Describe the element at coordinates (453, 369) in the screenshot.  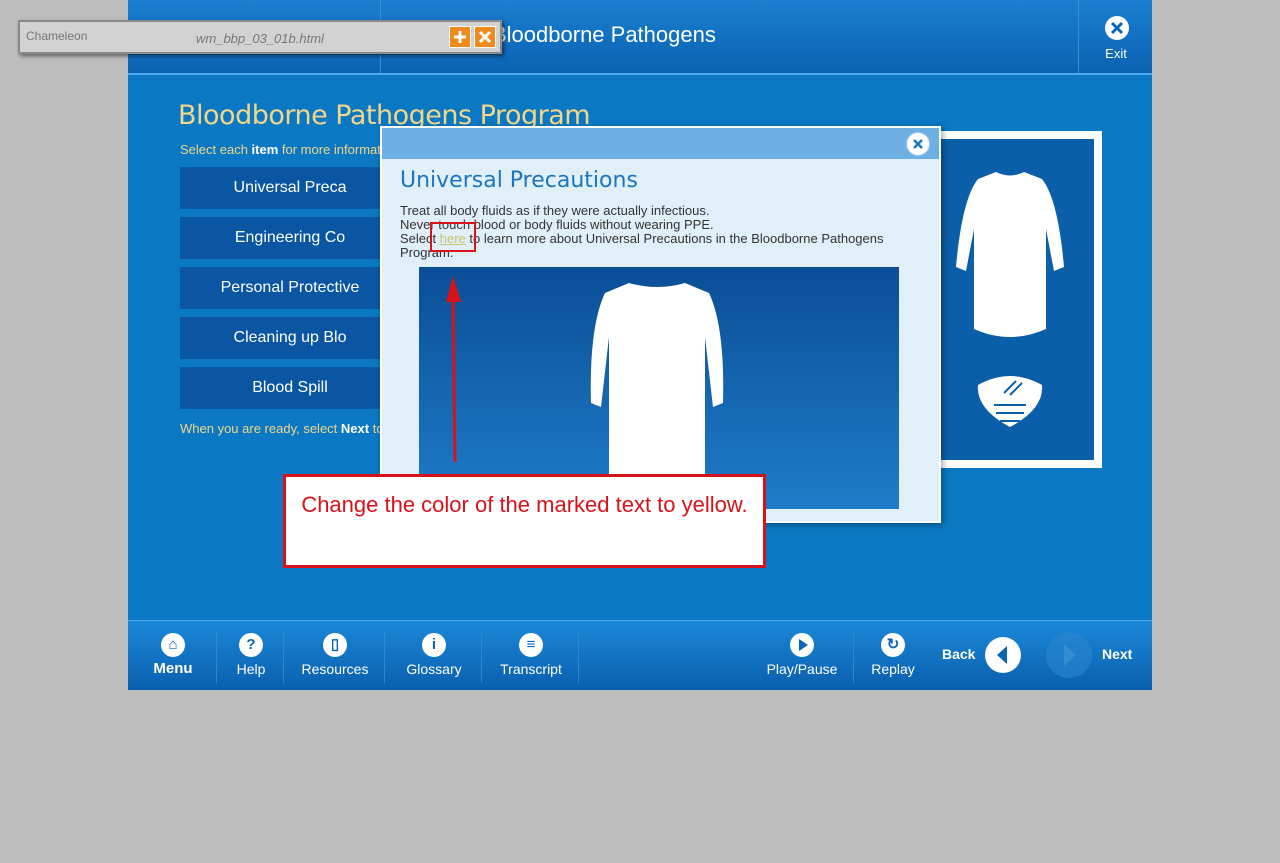
I see `annotation-arrow` at that location.